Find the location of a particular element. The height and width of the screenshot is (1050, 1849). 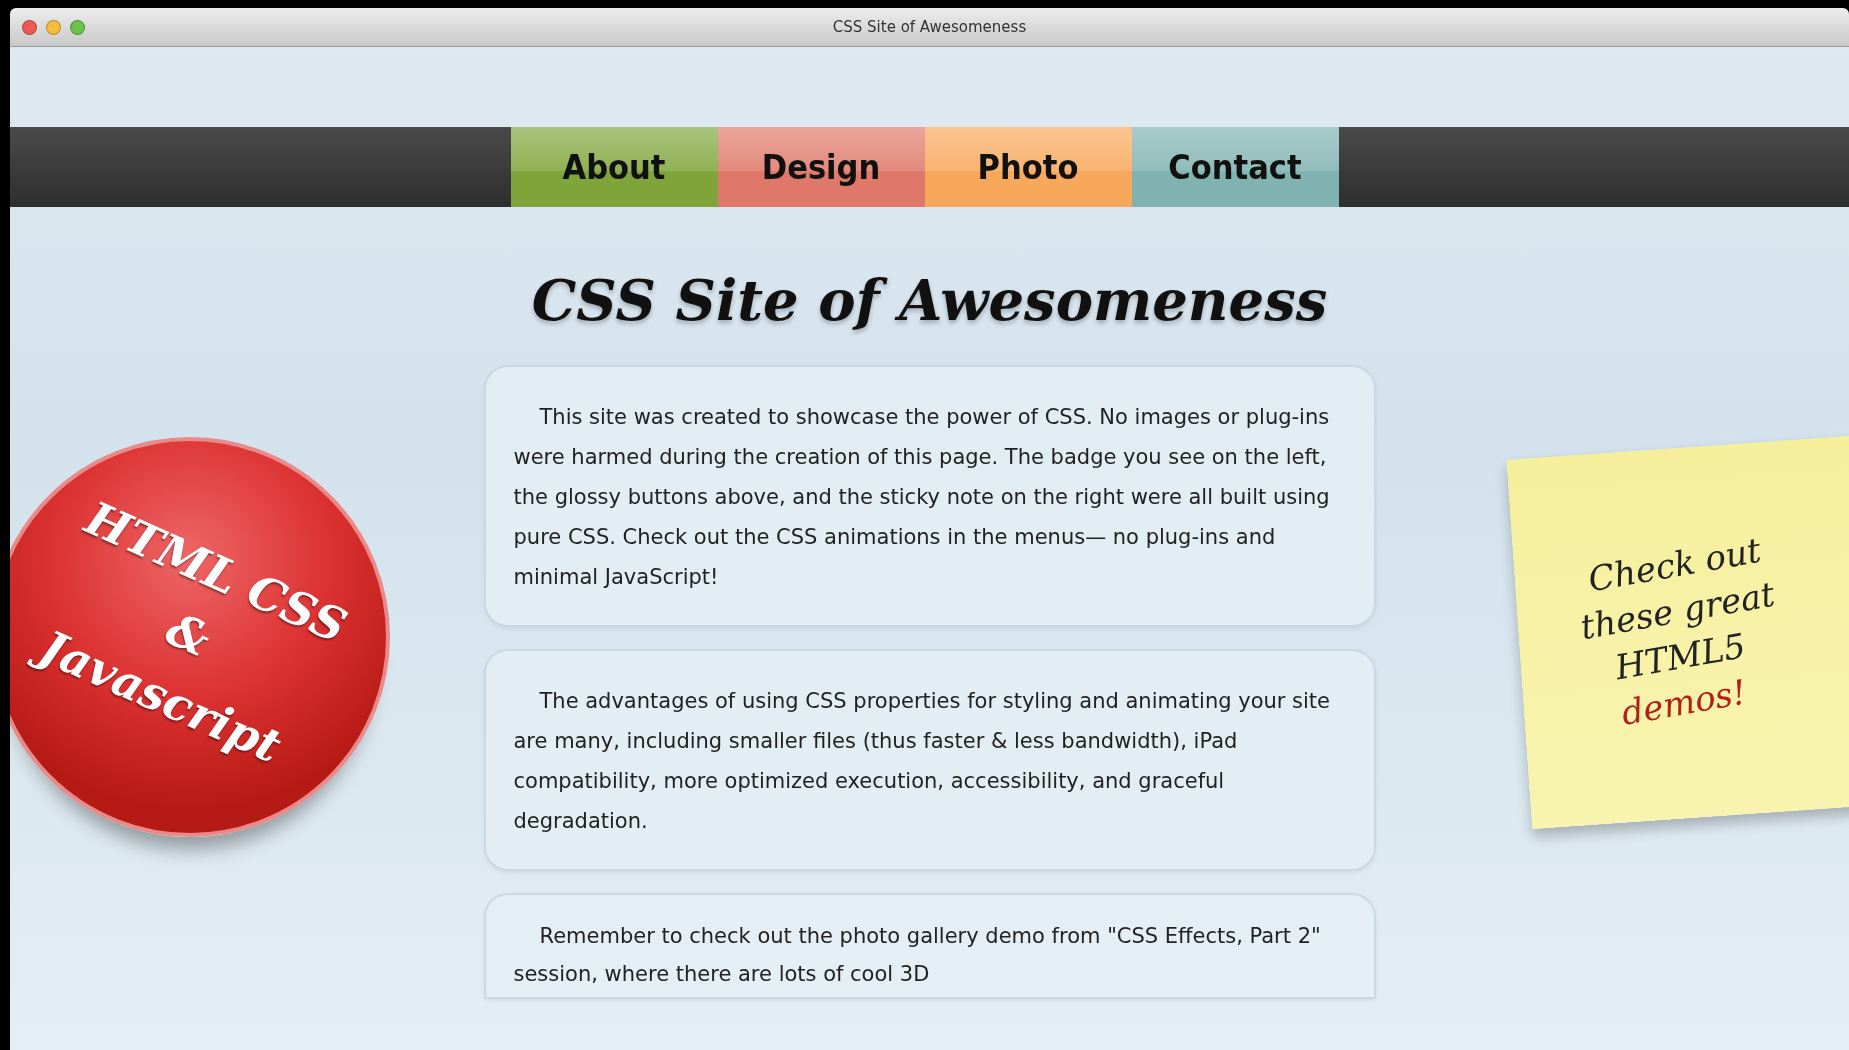

nav-tab: Photo is located at coordinates (1028, 167).